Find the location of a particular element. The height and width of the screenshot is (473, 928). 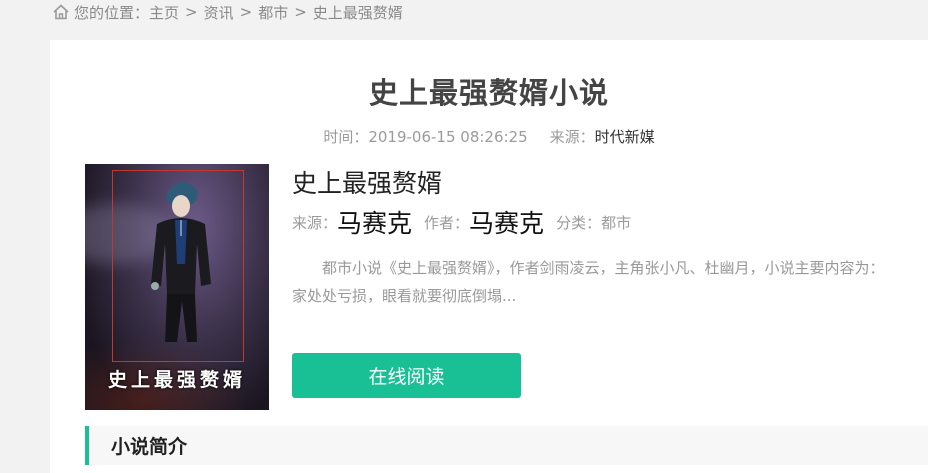

book-category-value: 都市 is located at coordinates (616, 222).